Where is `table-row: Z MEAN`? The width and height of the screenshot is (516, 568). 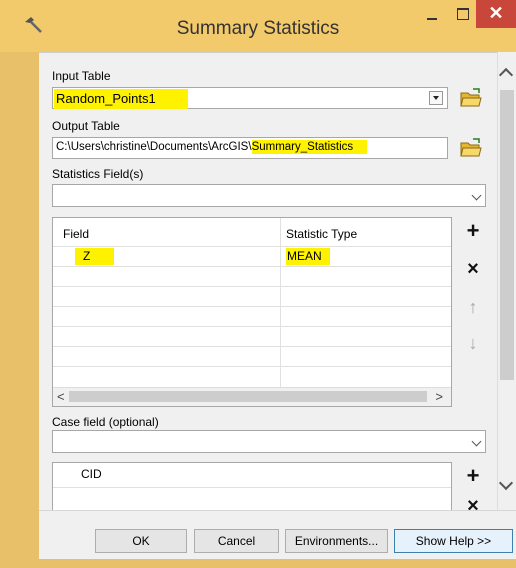
table-row: Z MEAN is located at coordinates (252, 256).